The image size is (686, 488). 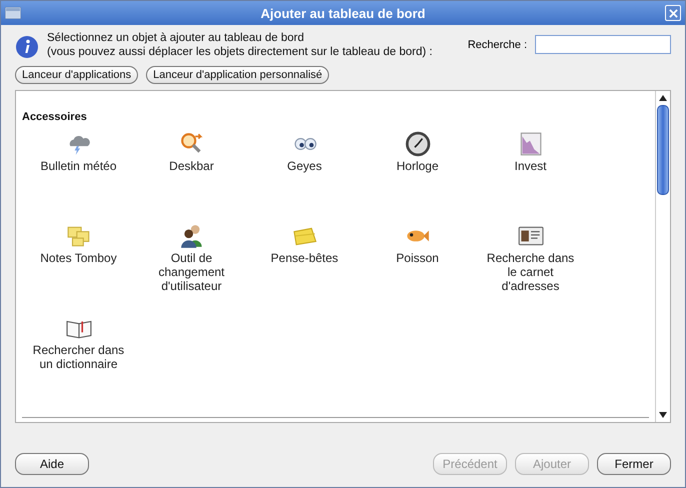 I want to click on applet-label: Deskbar, so click(x=191, y=166).